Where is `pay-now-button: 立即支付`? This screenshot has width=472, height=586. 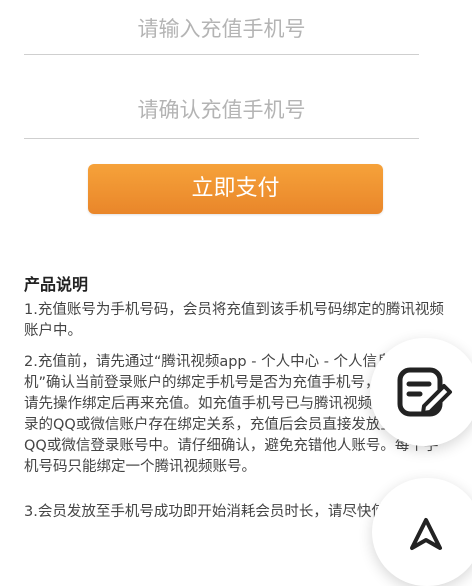 pay-now-button: 立即支付 is located at coordinates (235, 189).